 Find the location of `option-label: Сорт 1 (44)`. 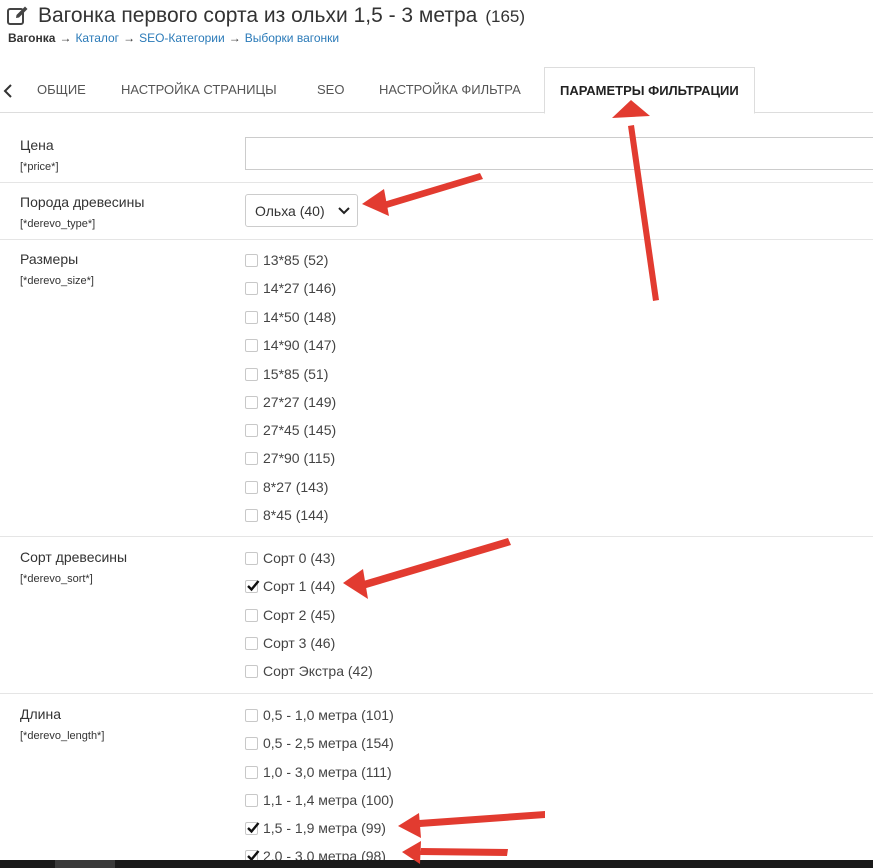

option-label: Сорт 1 (44) is located at coordinates (299, 586).